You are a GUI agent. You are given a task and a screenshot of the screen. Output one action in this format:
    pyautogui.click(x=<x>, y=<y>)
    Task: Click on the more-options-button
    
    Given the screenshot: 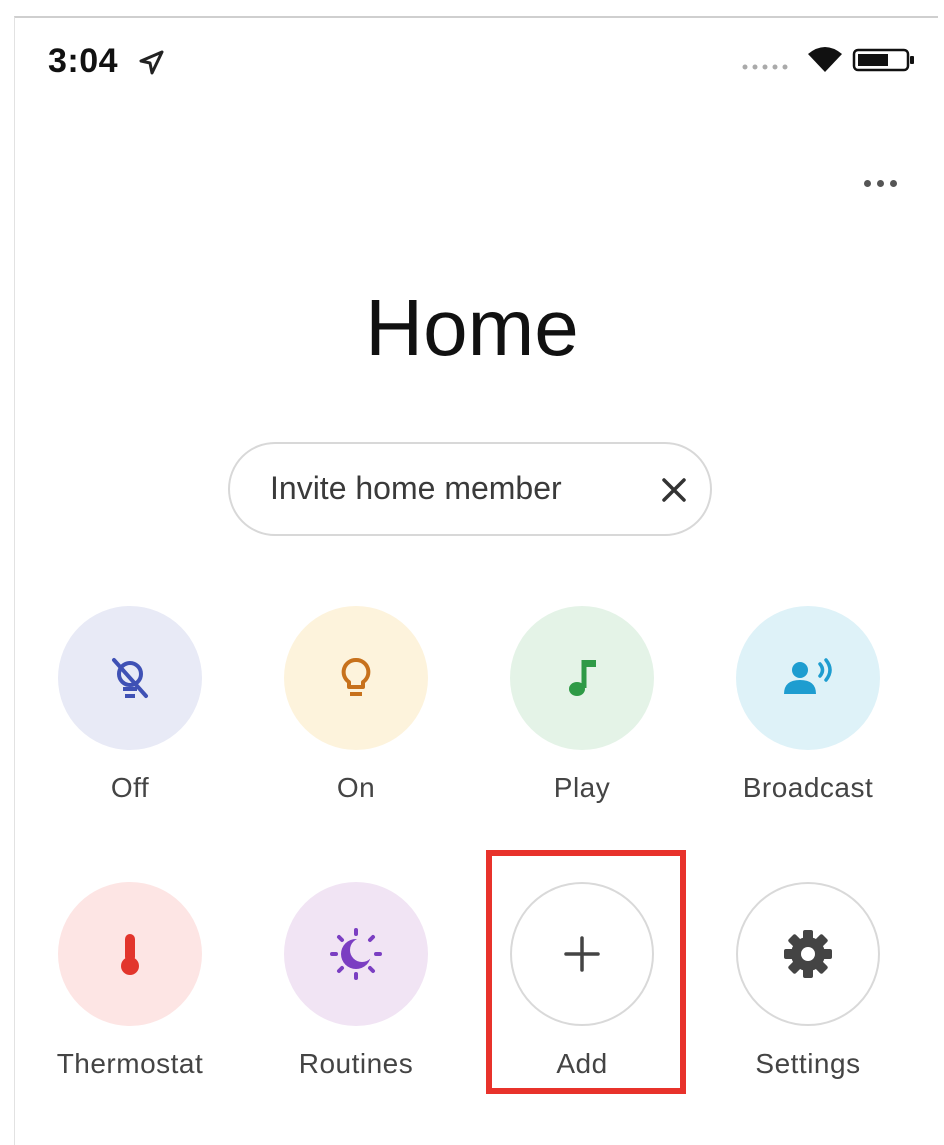 What is the action you would take?
    pyautogui.click(x=880, y=183)
    